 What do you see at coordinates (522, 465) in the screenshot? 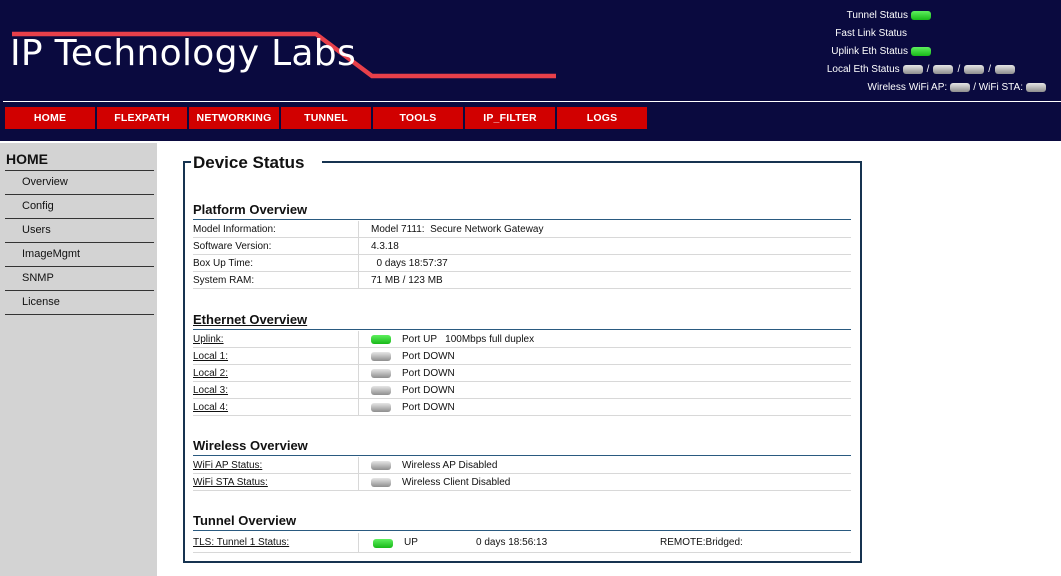
I see `table-row: WiFi AP Status: Wireless AP Disabled` at bounding box center [522, 465].